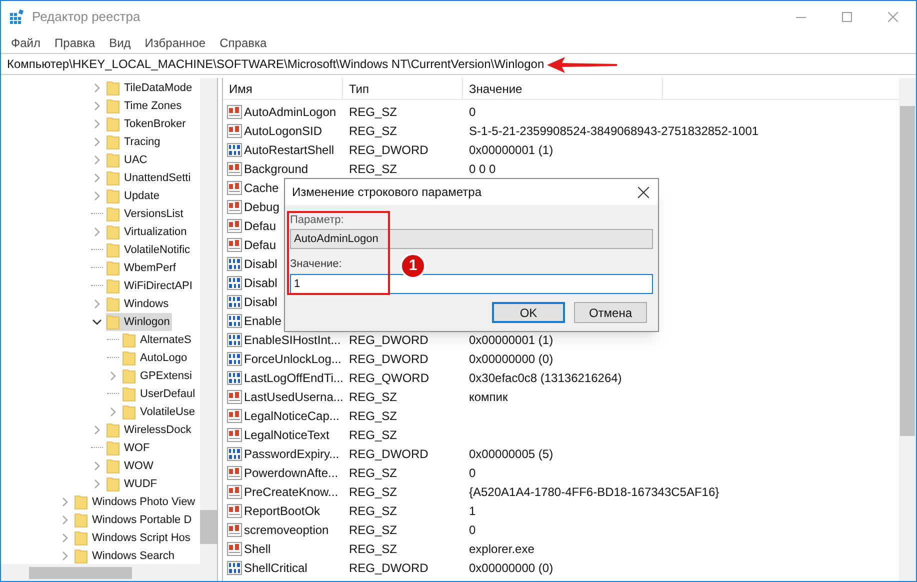 The image size is (917, 582). What do you see at coordinates (403, 88) in the screenshot?
I see `column-header: Тип` at bounding box center [403, 88].